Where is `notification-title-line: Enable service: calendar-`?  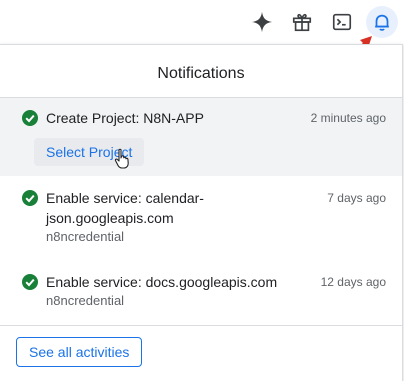 notification-title-line: Enable service: calendar- is located at coordinates (125, 198).